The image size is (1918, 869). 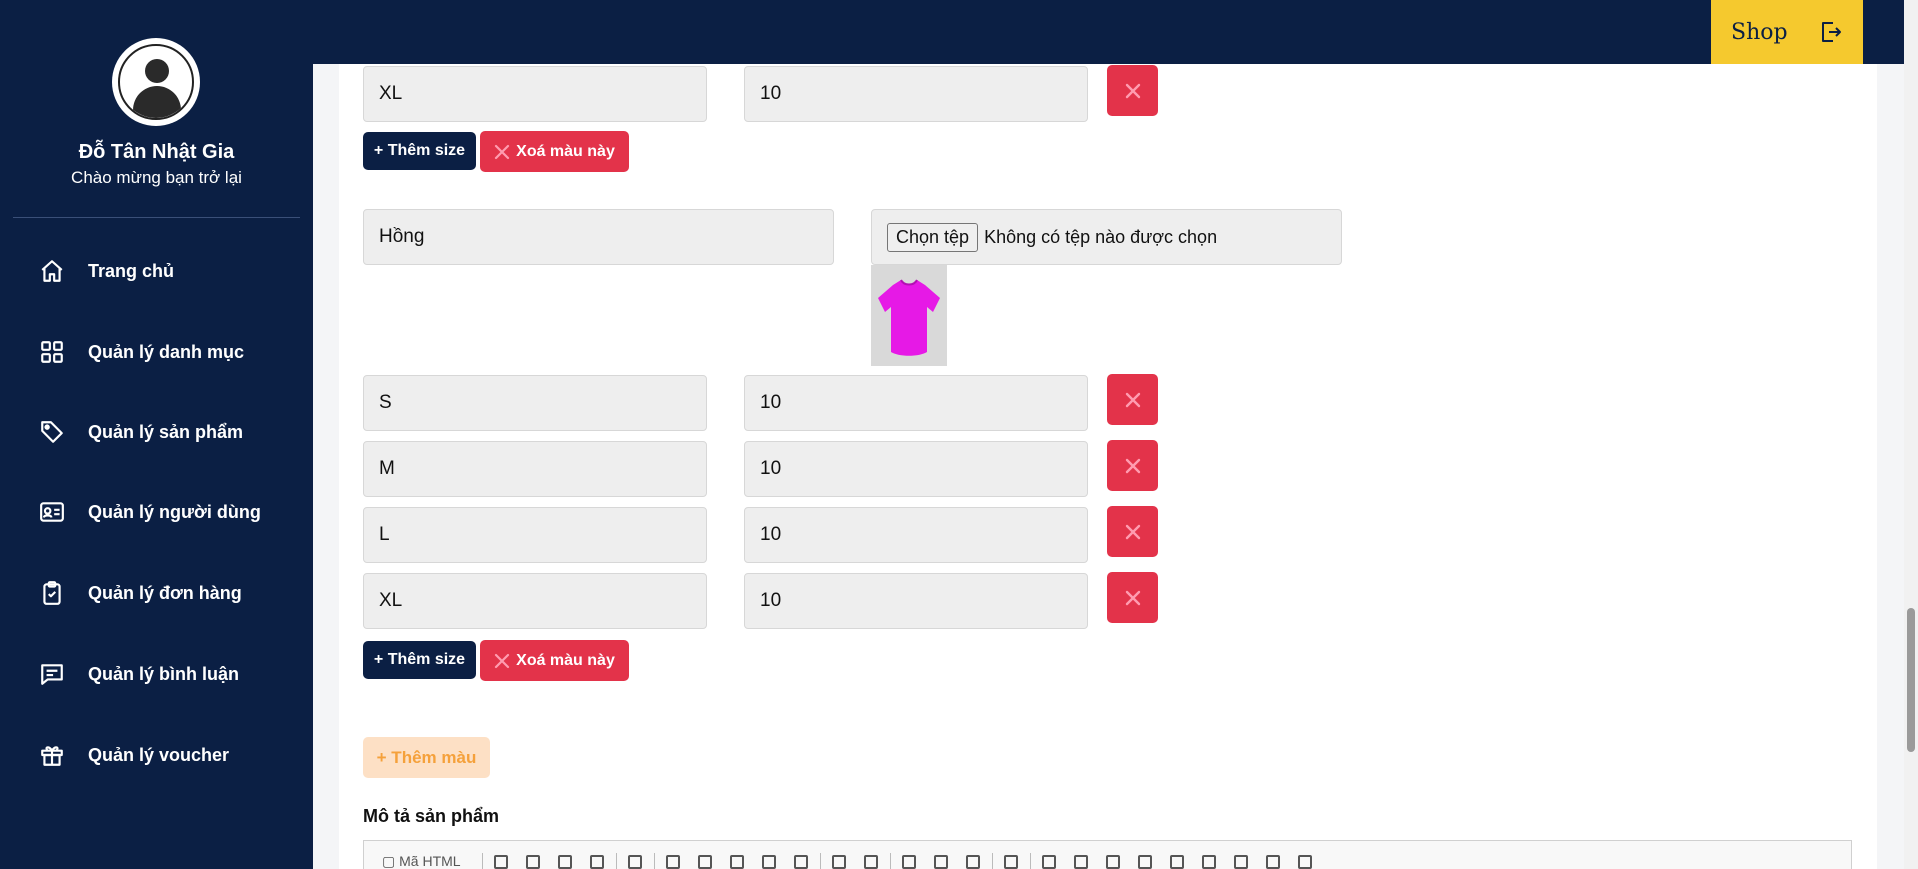 I want to click on print-icon, so click(x=597, y=862).